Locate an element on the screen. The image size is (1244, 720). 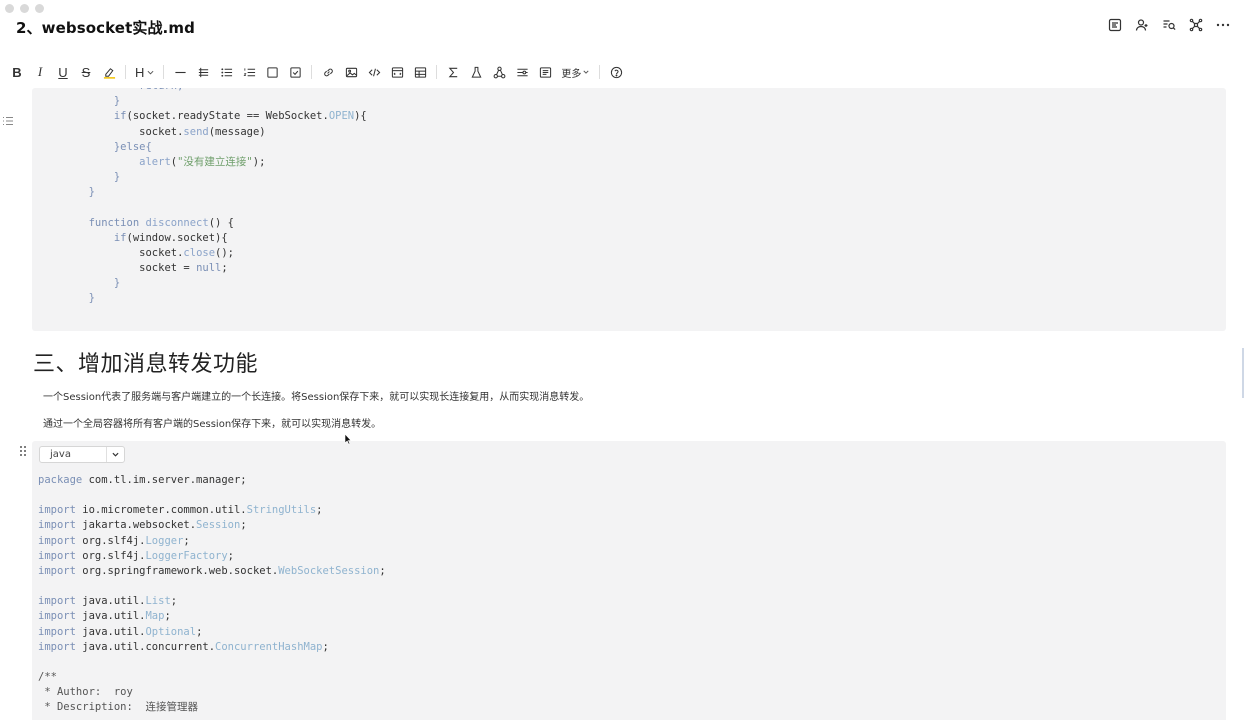
timeline-button is located at coordinates (522, 72).